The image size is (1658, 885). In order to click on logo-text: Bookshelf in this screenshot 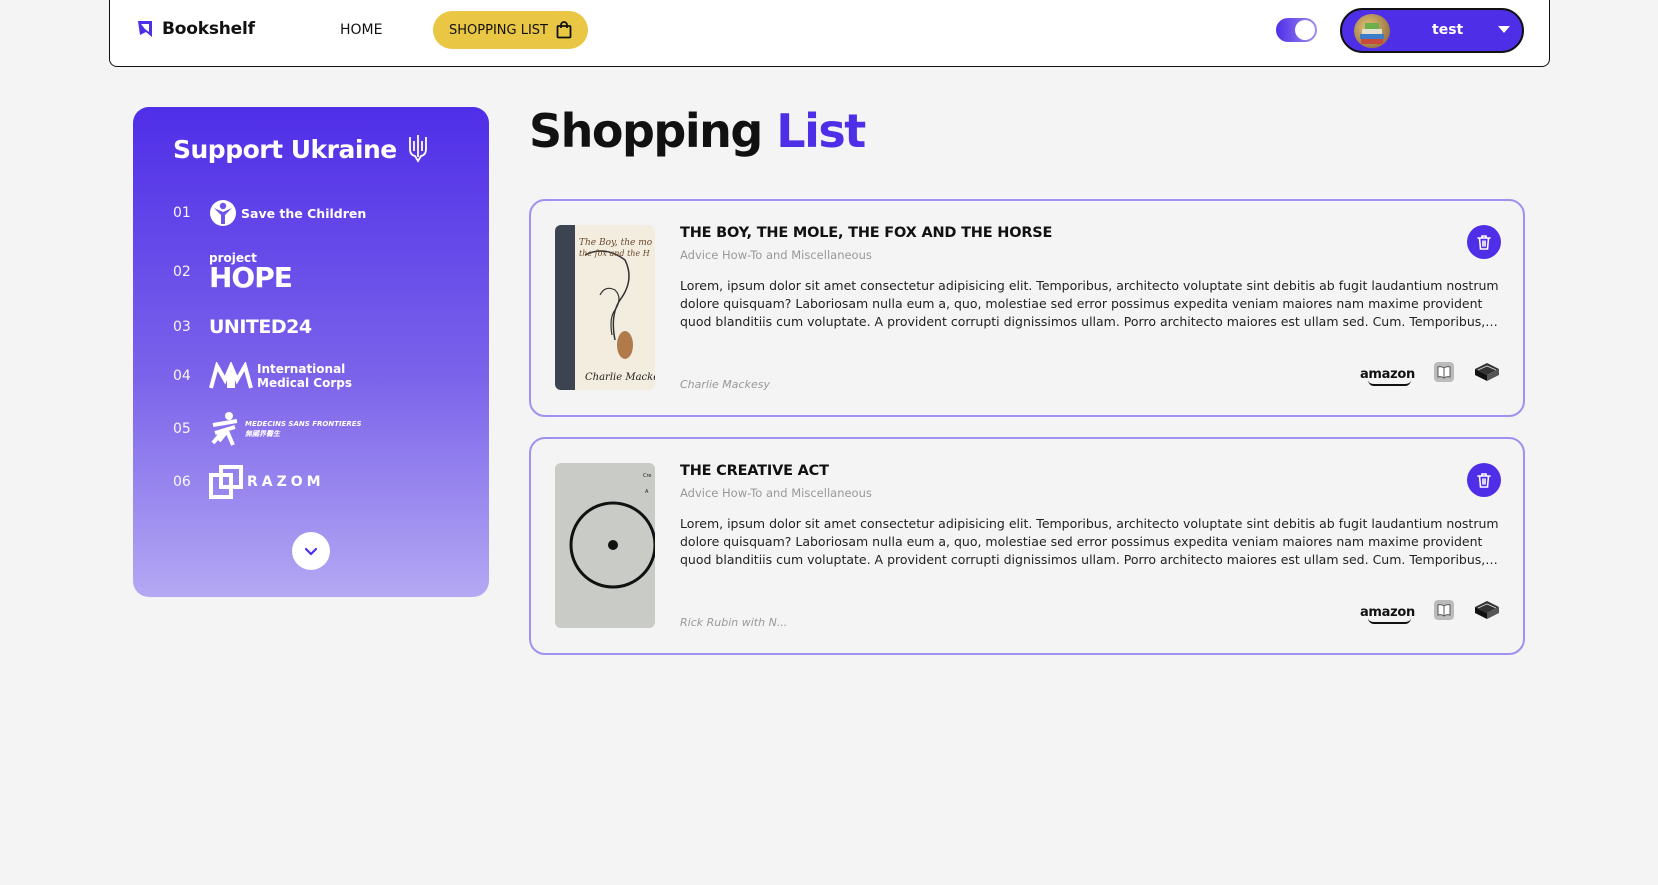, I will do `click(208, 29)`.